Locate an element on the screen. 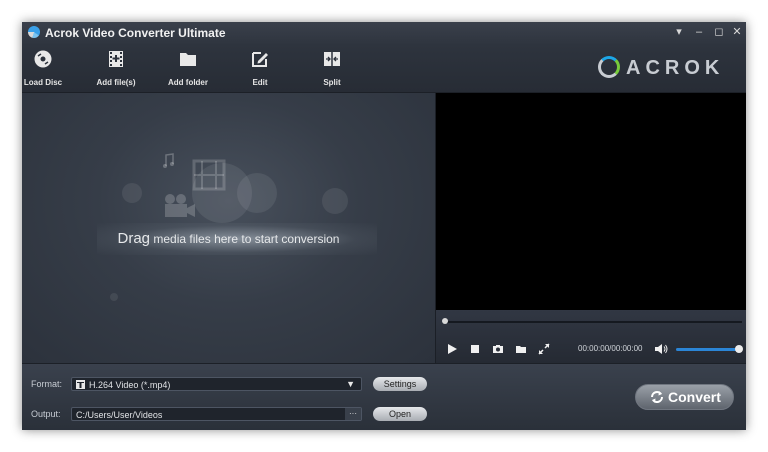 This screenshot has width=768, height=452. drop-instruction-text: media files here to start conversion is located at coordinates (246, 239).